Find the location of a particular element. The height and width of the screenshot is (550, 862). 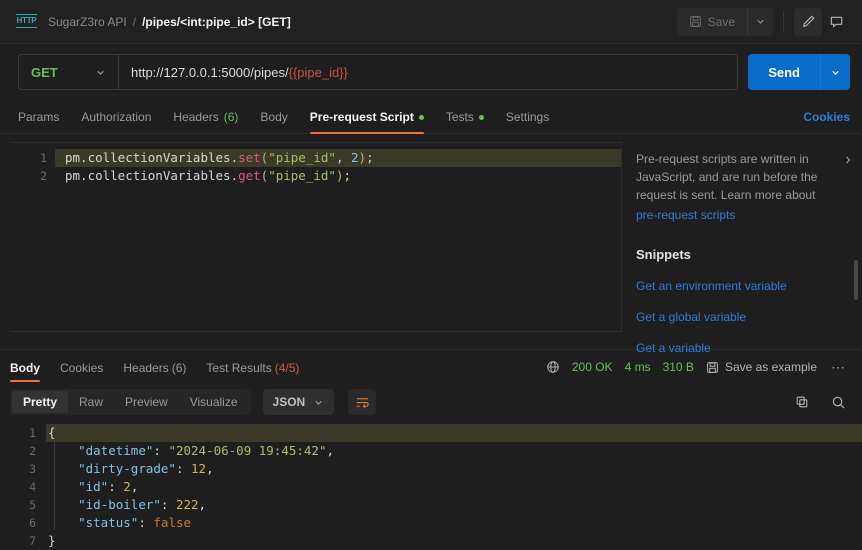

json-token: false is located at coordinates (172, 522).